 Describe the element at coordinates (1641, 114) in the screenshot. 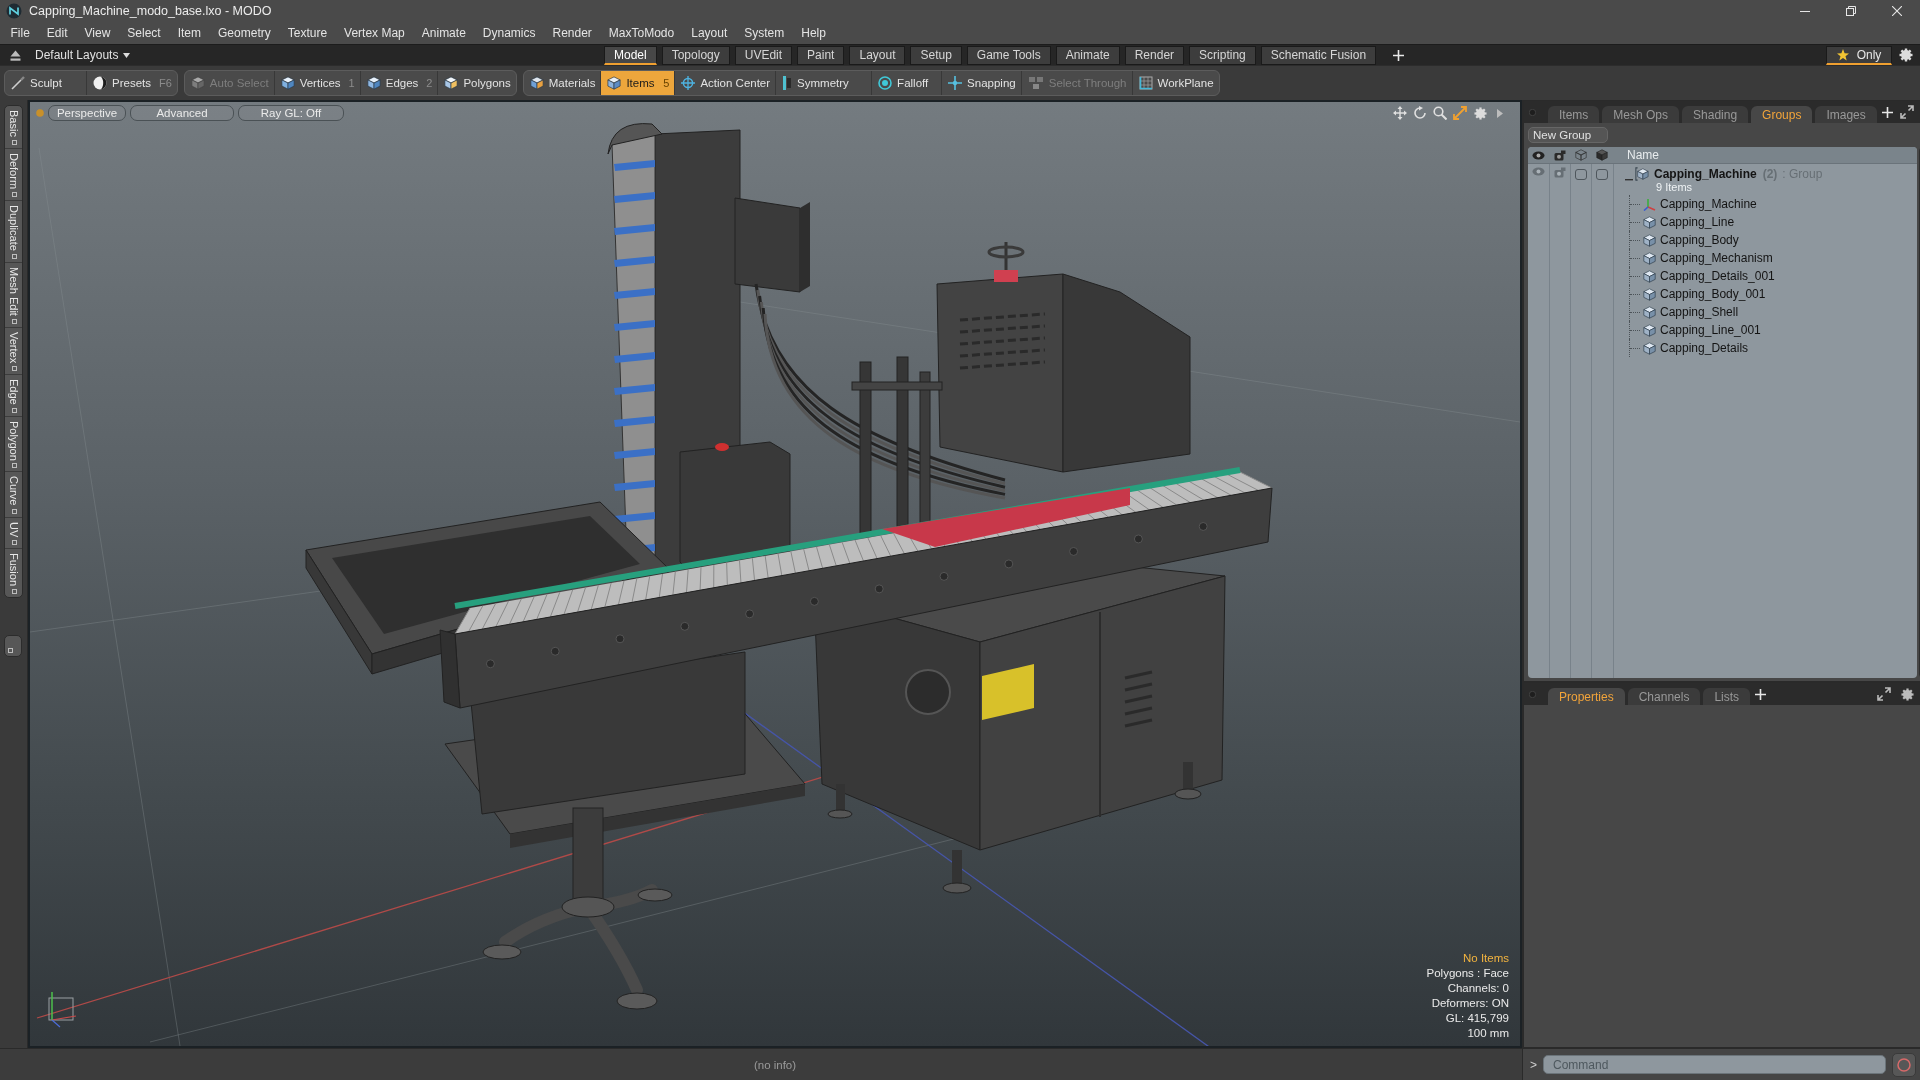

I see `panel-tab: Mesh Ops` at that location.